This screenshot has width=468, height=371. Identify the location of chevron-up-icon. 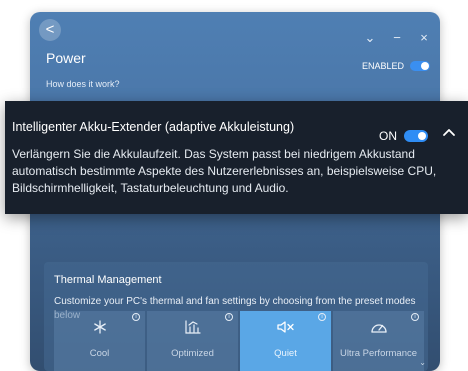
(449, 133).